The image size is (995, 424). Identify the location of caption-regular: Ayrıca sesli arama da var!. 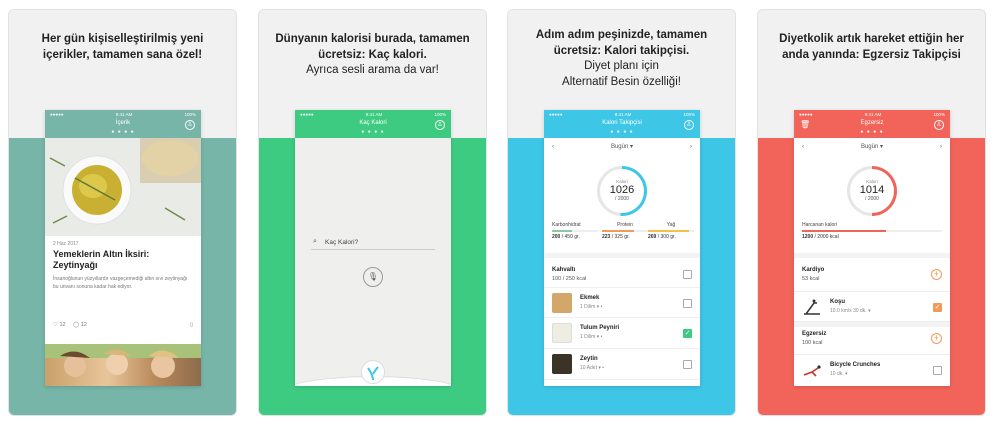
(372, 70).